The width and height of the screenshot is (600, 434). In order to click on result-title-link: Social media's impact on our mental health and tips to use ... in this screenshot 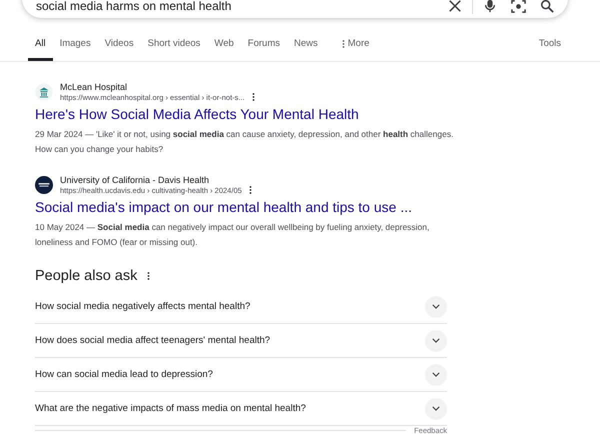, I will do `click(241, 207)`.